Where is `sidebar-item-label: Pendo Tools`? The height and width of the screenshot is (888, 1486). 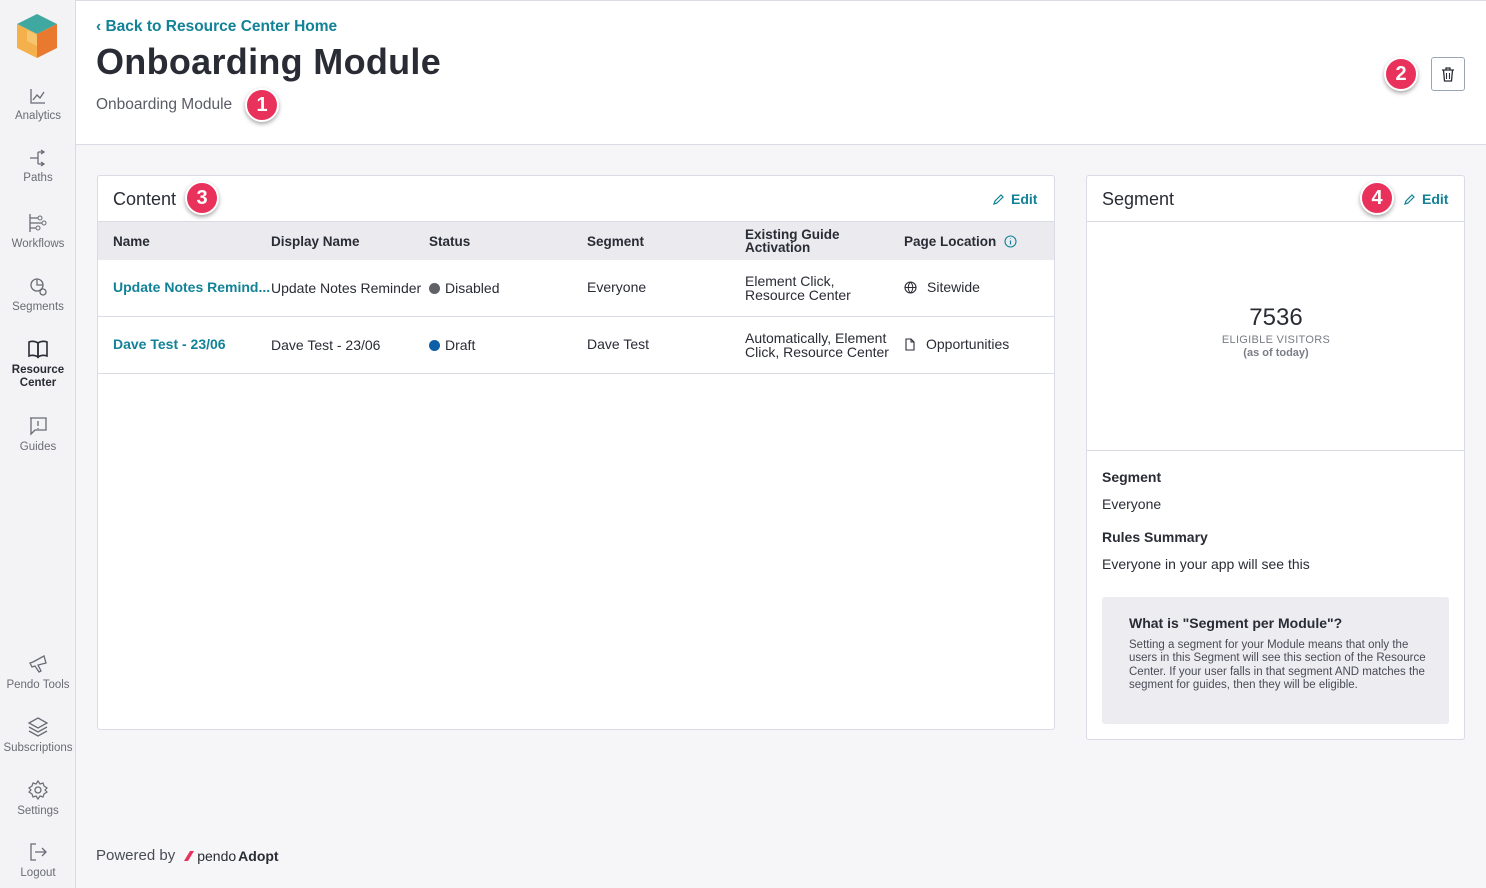 sidebar-item-label: Pendo Tools is located at coordinates (38, 685).